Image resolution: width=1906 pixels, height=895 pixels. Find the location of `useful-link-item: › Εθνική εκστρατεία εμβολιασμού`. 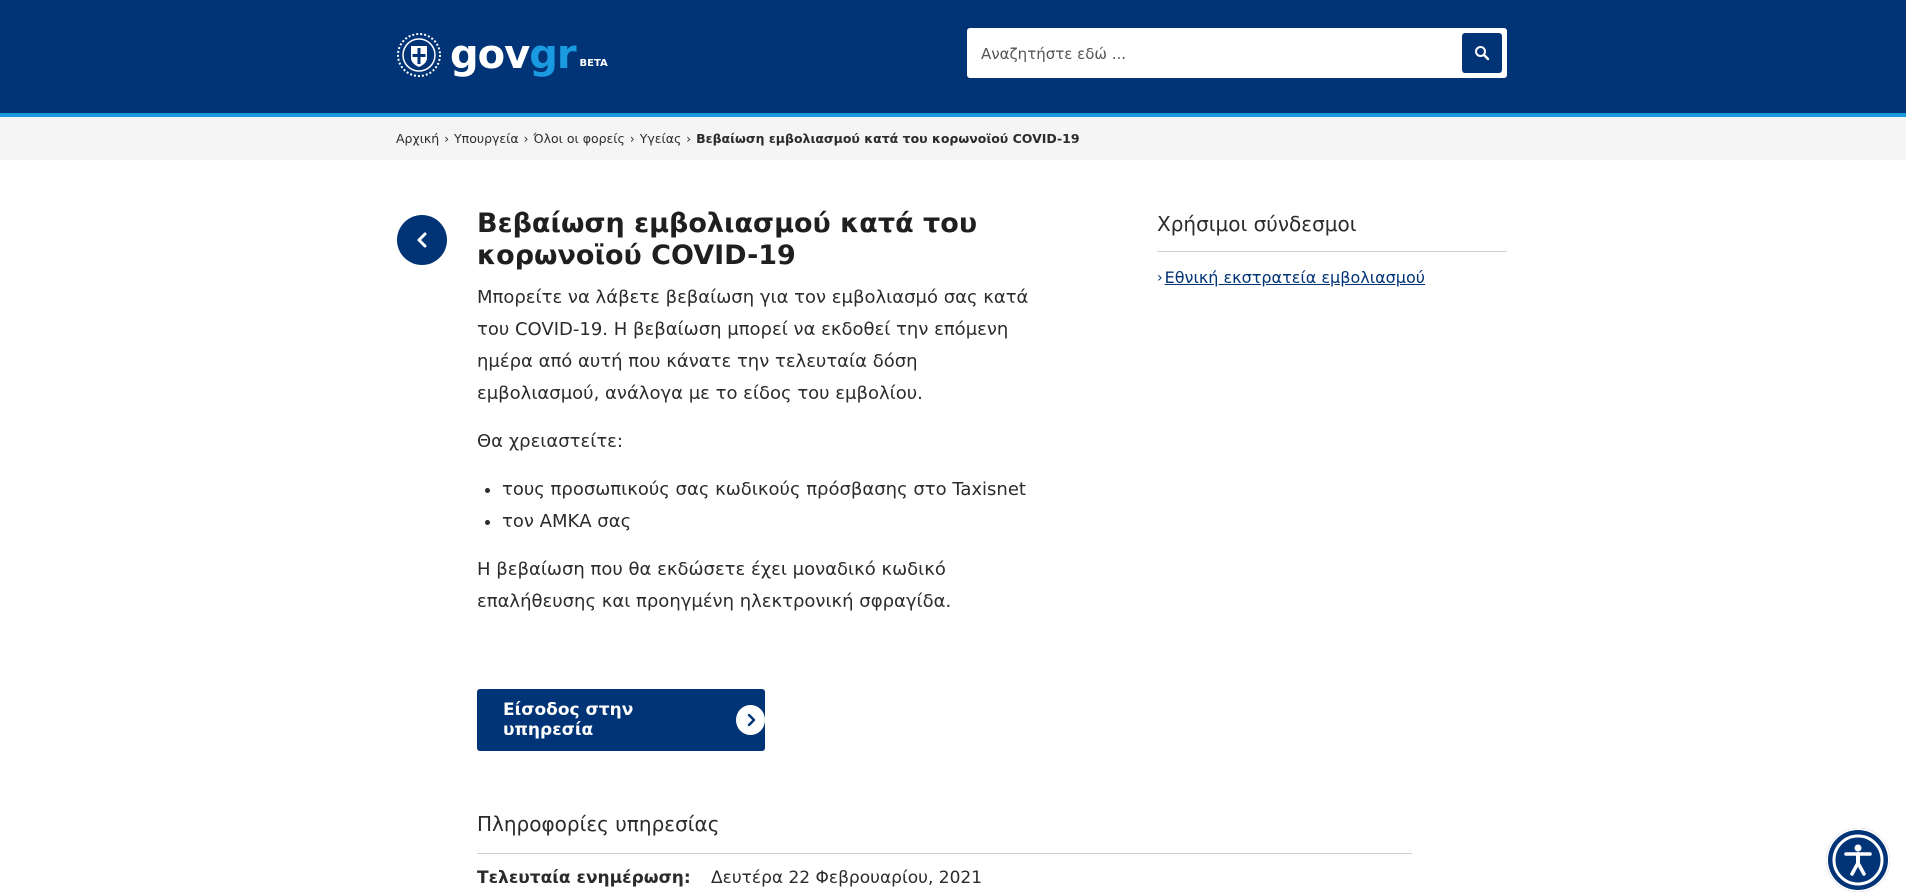

useful-link-item: › Εθνική εκστρατεία εμβολιασμού is located at coordinates (1291, 277).